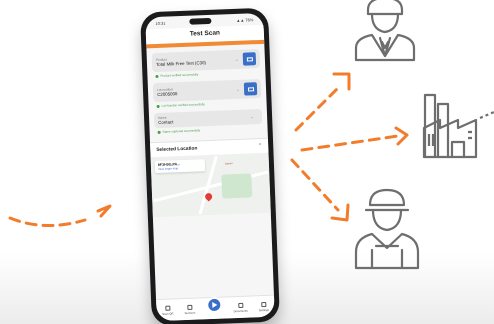 The width and height of the screenshot is (494, 324). I want to click on name-status-text: Name captured successfully, so click(181, 131).